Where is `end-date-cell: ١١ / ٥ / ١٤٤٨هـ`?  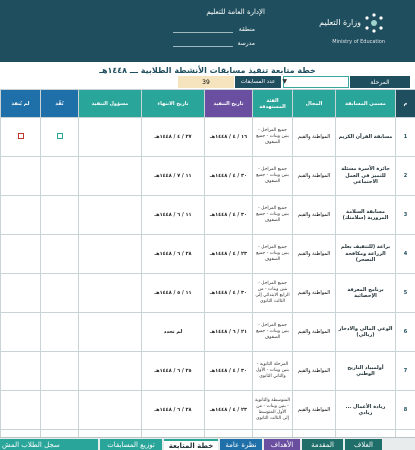
end-date-cell: ١١ / ٥ / ١٤٤٨هـ is located at coordinates (173, 293).